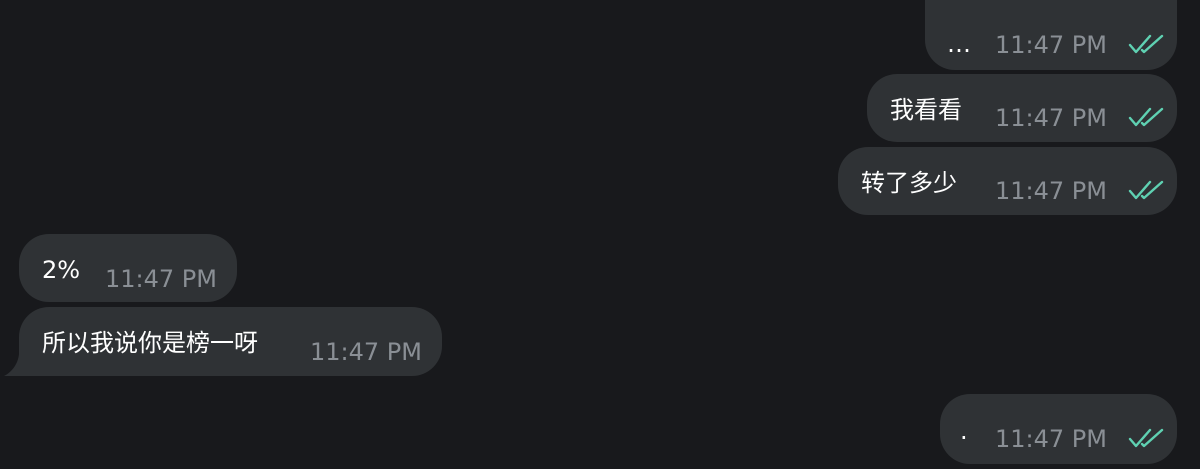  I want to click on message-bubble-outgoing: 转了多少 11:47 PM, so click(1007, 181).